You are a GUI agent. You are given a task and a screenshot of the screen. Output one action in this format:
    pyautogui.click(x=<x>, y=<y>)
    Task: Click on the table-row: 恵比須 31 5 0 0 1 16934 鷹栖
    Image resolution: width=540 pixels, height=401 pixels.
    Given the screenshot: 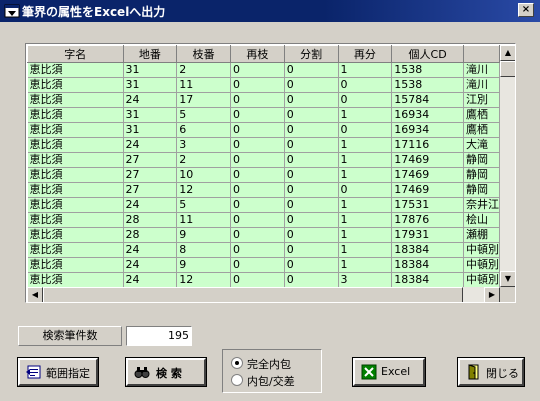 What is the action you would take?
    pyautogui.click(x=263, y=115)
    